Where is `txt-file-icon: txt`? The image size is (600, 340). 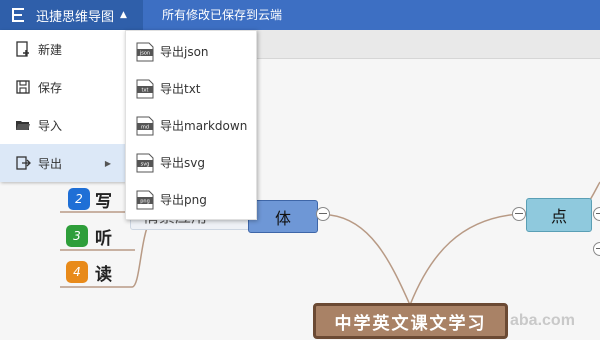
txt-file-icon: txt is located at coordinates (145, 88).